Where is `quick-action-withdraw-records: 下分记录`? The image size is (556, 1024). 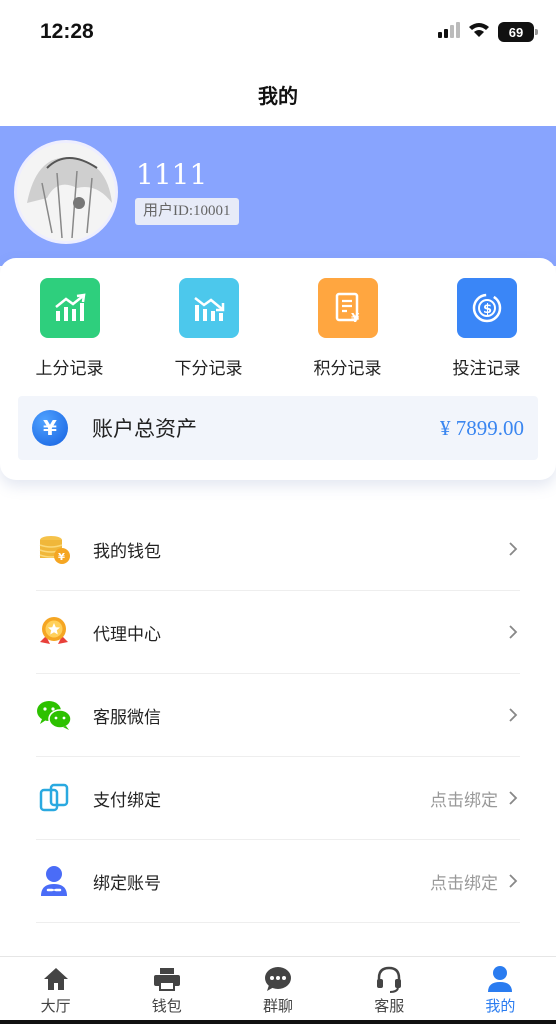 quick-action-withdraw-records: 下分记录 is located at coordinates (208, 328).